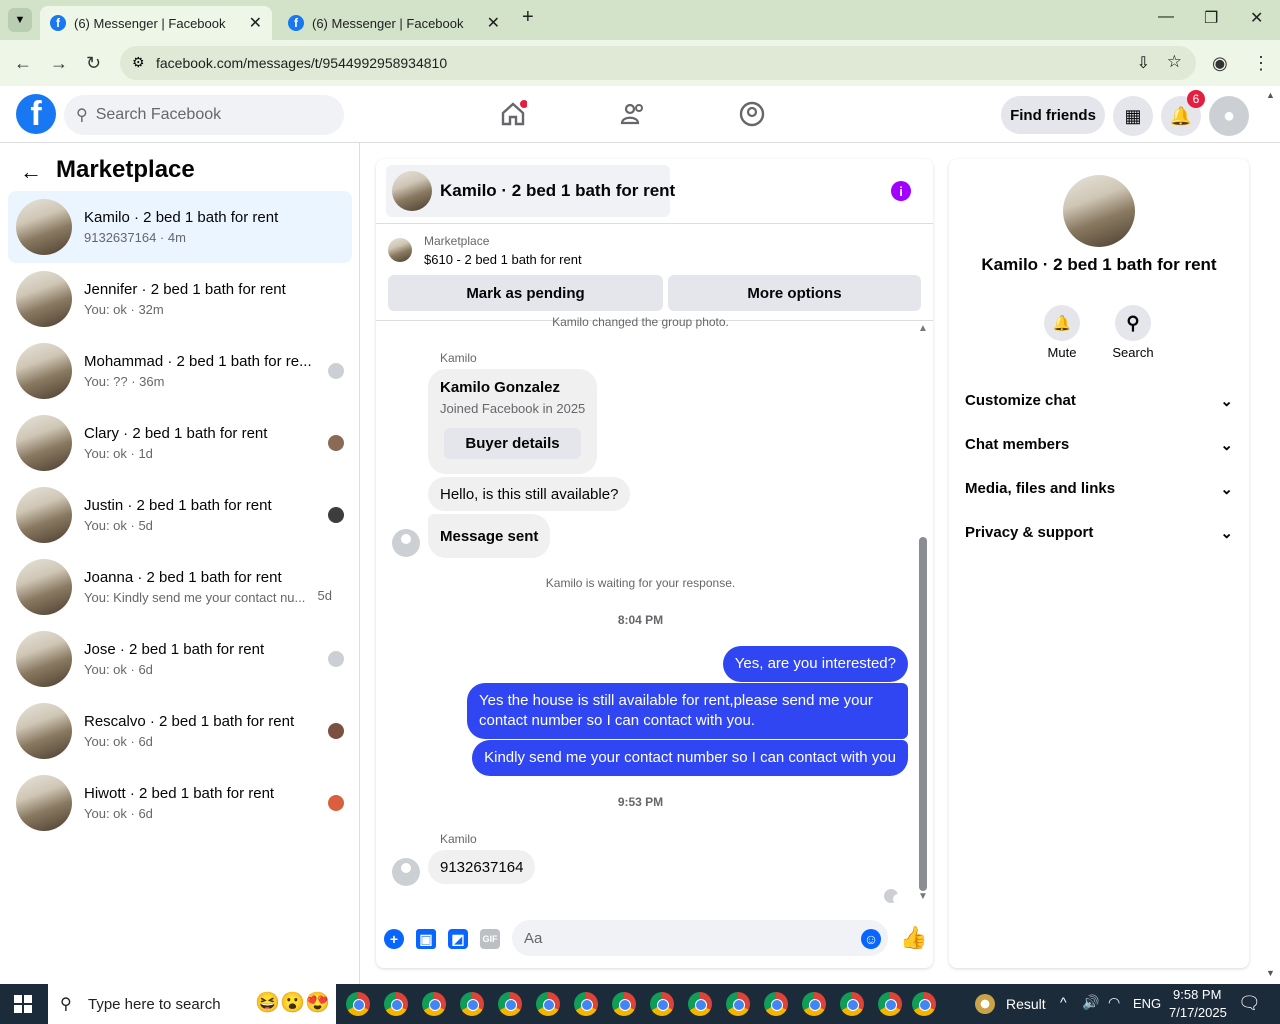  What do you see at coordinates (1174, 62) in the screenshot?
I see `bookmark-star-icon: ☆` at bounding box center [1174, 62].